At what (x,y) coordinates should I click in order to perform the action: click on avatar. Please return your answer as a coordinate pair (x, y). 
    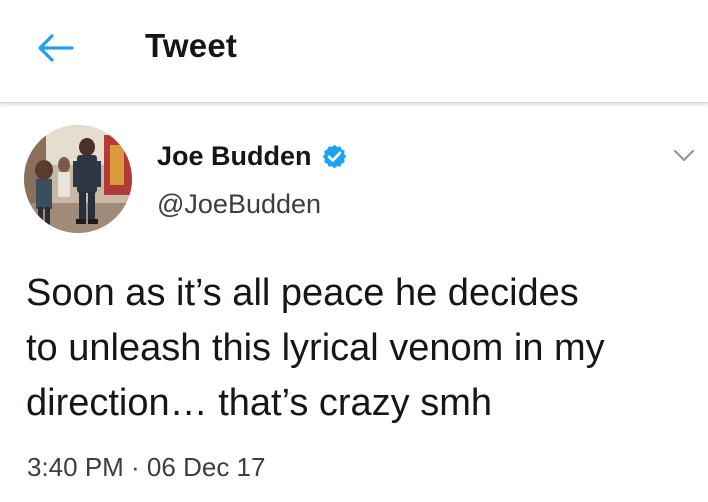
    Looking at the image, I should click on (78, 179).